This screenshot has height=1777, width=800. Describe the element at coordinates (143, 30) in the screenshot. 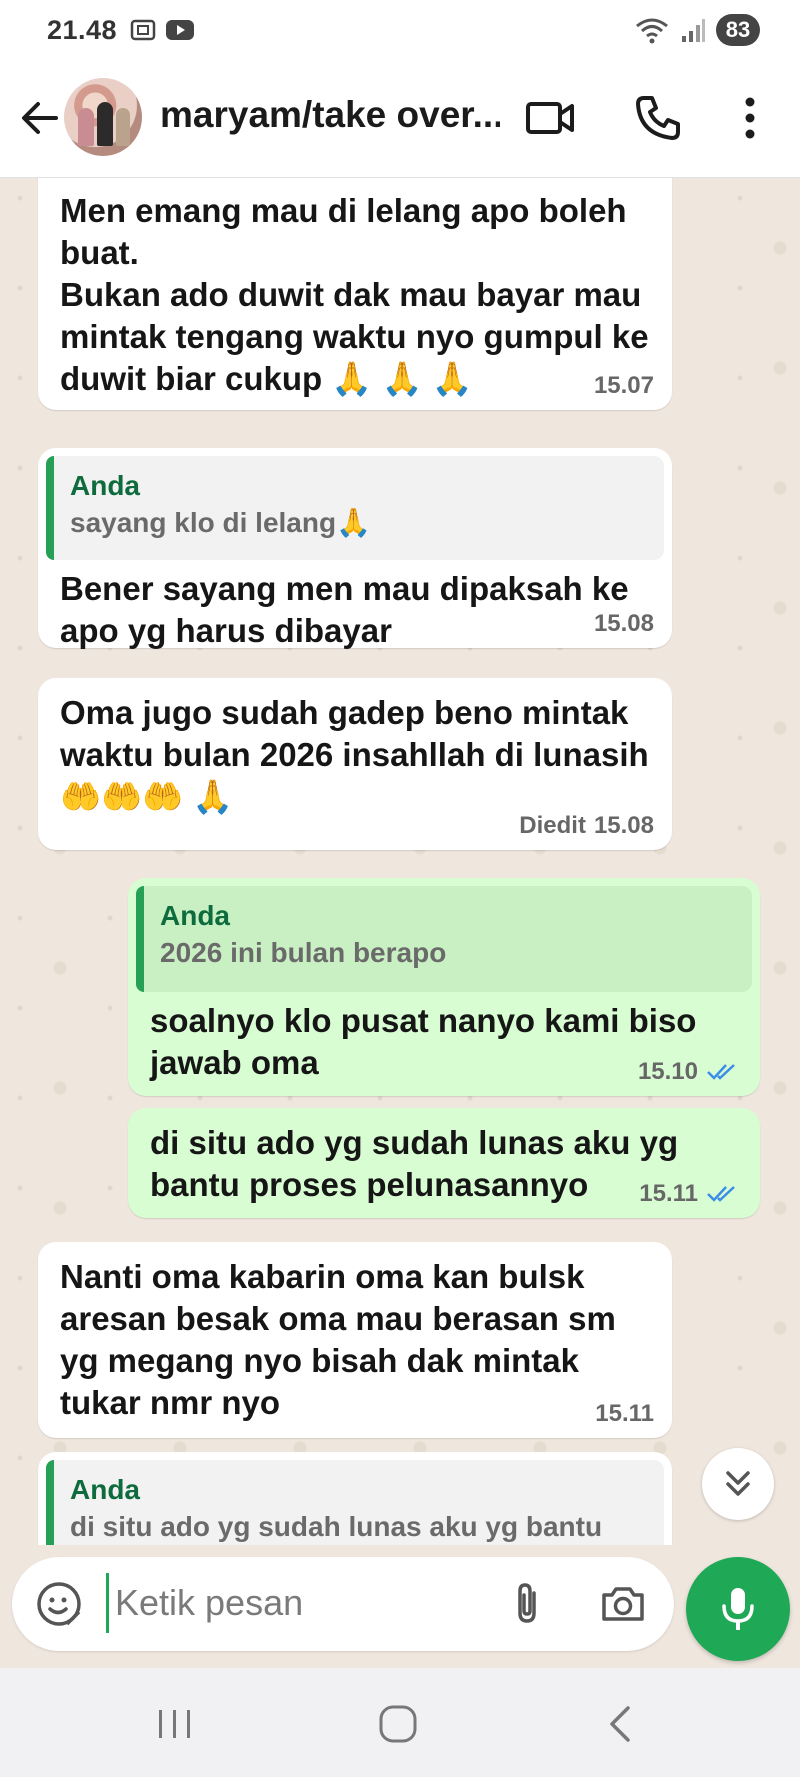

I see `screenshot-icon` at that location.